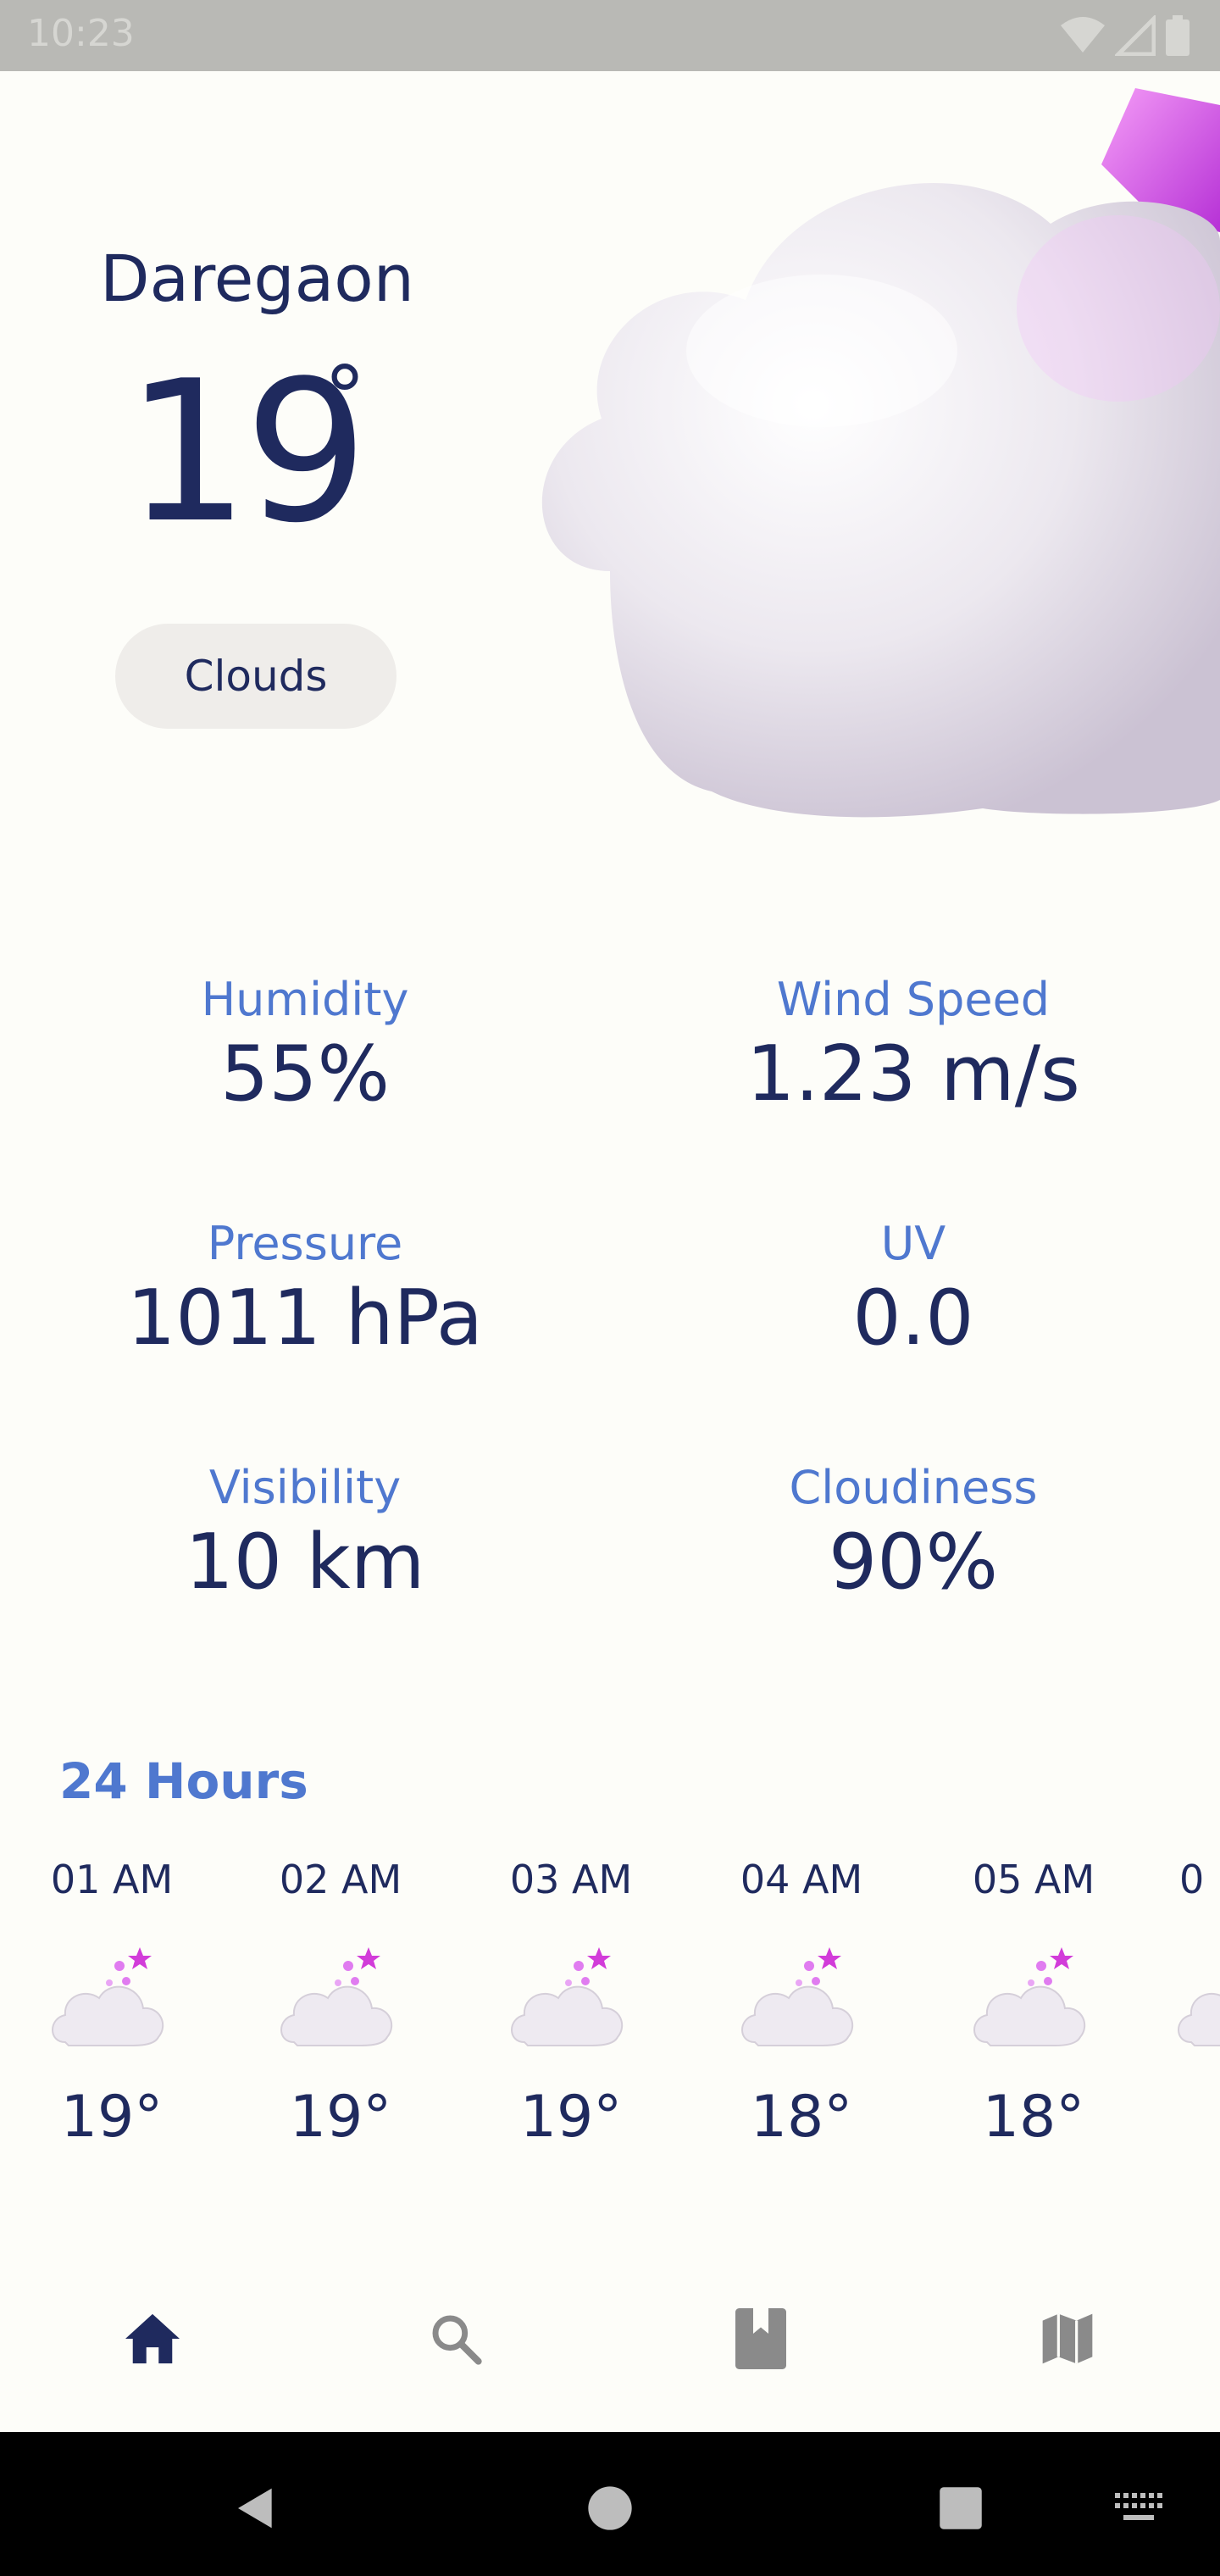 The image size is (1220, 2576). I want to click on status-bar: 10:23, so click(610, 35).